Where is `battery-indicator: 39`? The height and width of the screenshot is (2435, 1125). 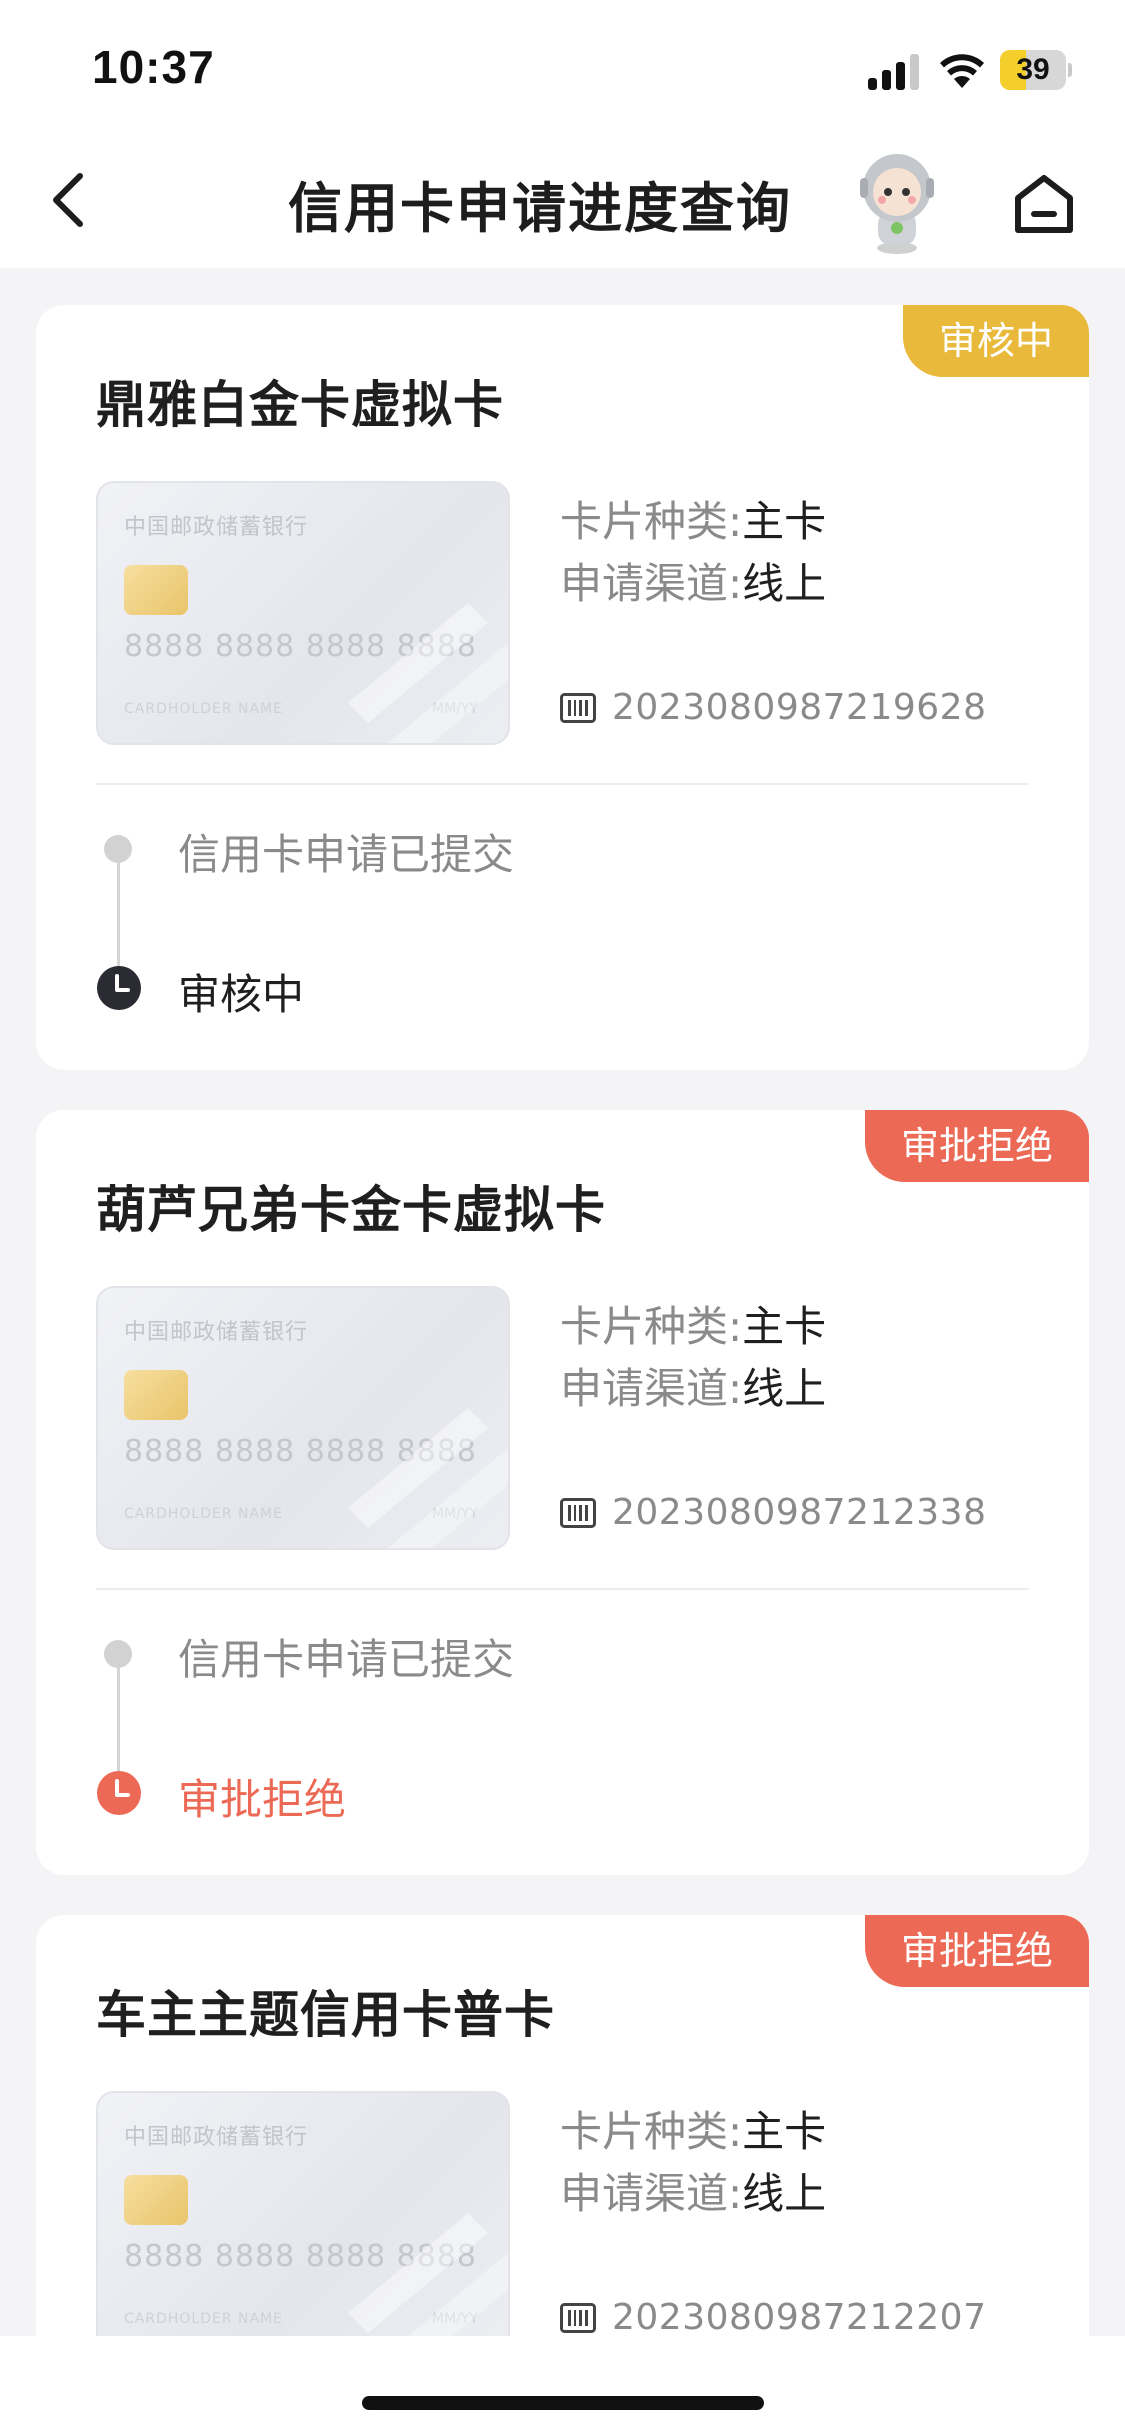
battery-indicator: 39 is located at coordinates (1036, 70).